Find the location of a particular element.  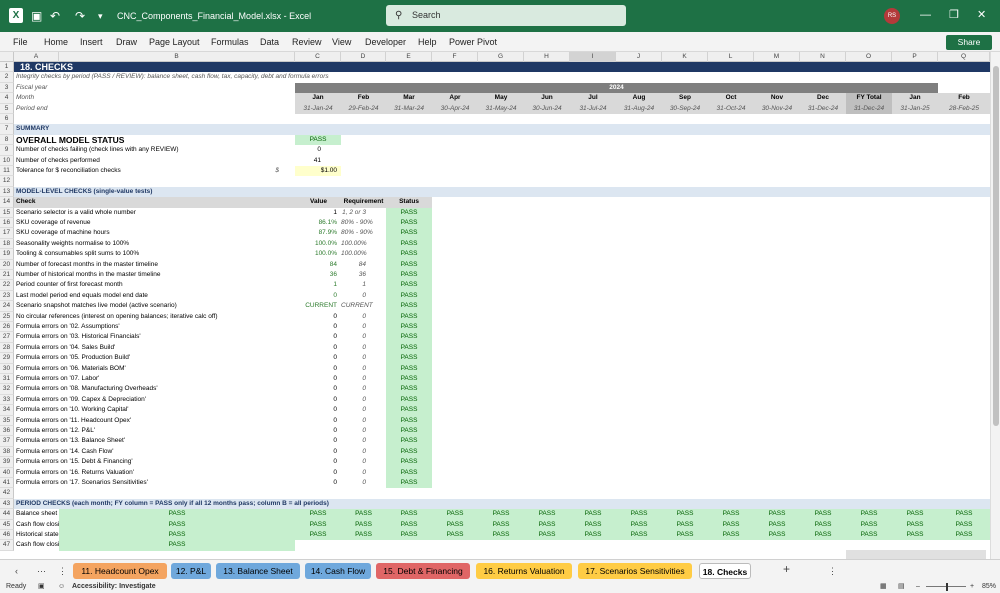

column-header-g: G is located at coordinates (501, 57).